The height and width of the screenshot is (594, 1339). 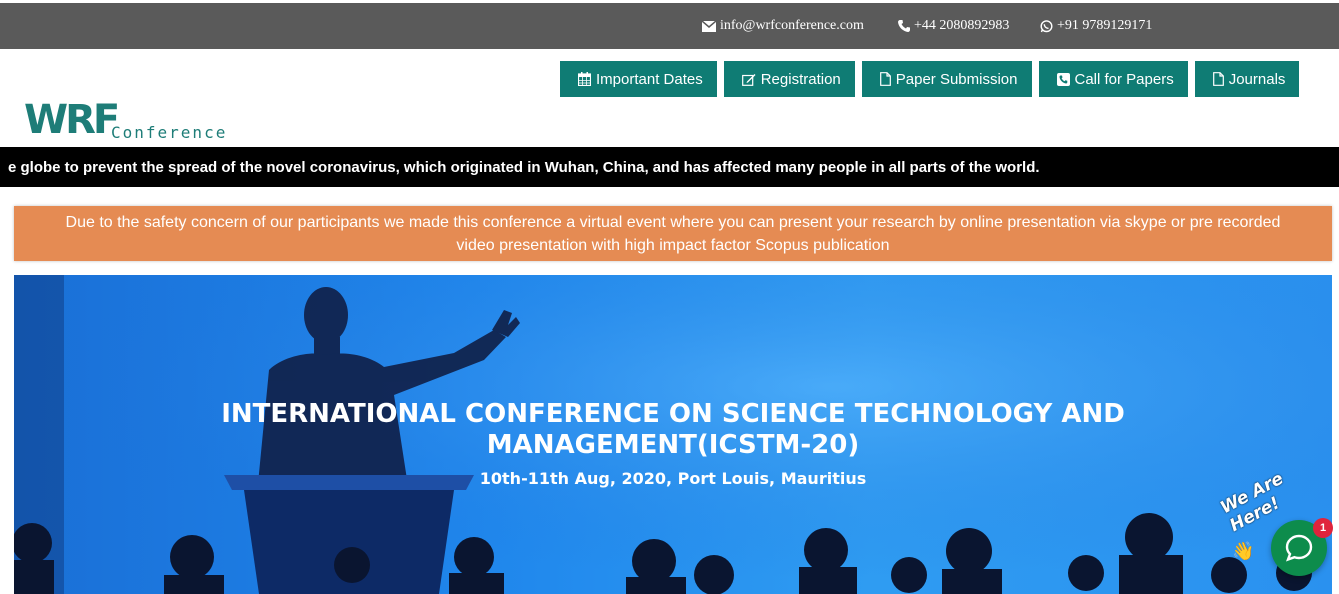 I want to click on call-for-papers-label: Call for Papers, so click(x=1124, y=79).